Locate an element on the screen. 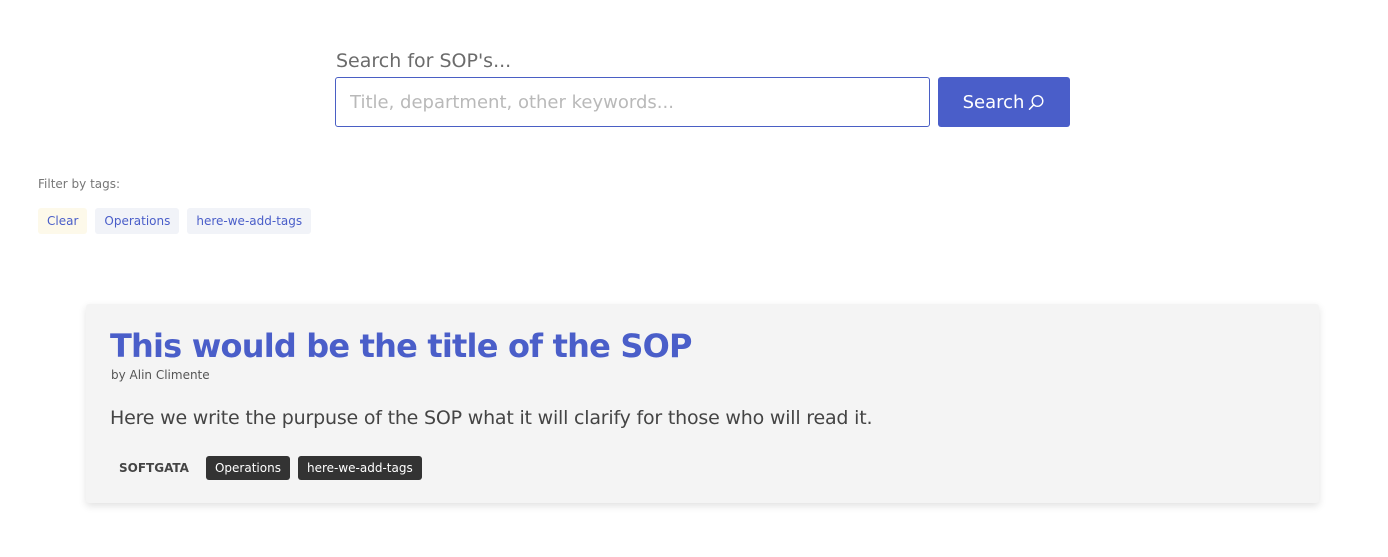 This screenshot has width=1388, height=557. search-section: Search for SOP's... Search is located at coordinates (705, 87).